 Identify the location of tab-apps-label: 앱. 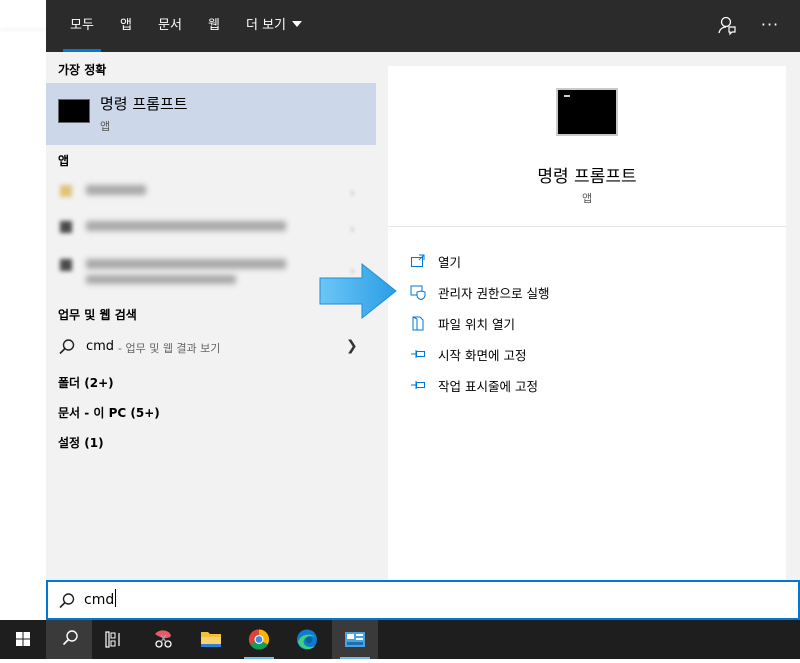
(126, 25).